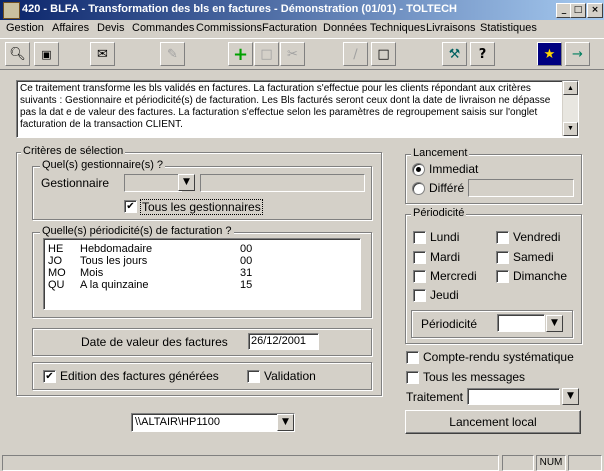 This screenshot has width=604, height=471. What do you see at coordinates (49, 376) in the screenshot?
I see `edition-checkbox: ✔` at bounding box center [49, 376].